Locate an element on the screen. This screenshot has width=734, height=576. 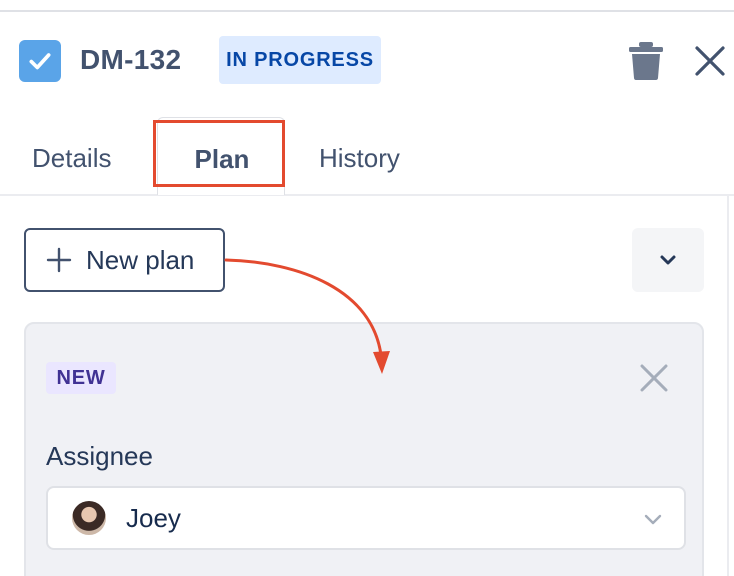
issue-key: DM-132 is located at coordinates (130, 60).